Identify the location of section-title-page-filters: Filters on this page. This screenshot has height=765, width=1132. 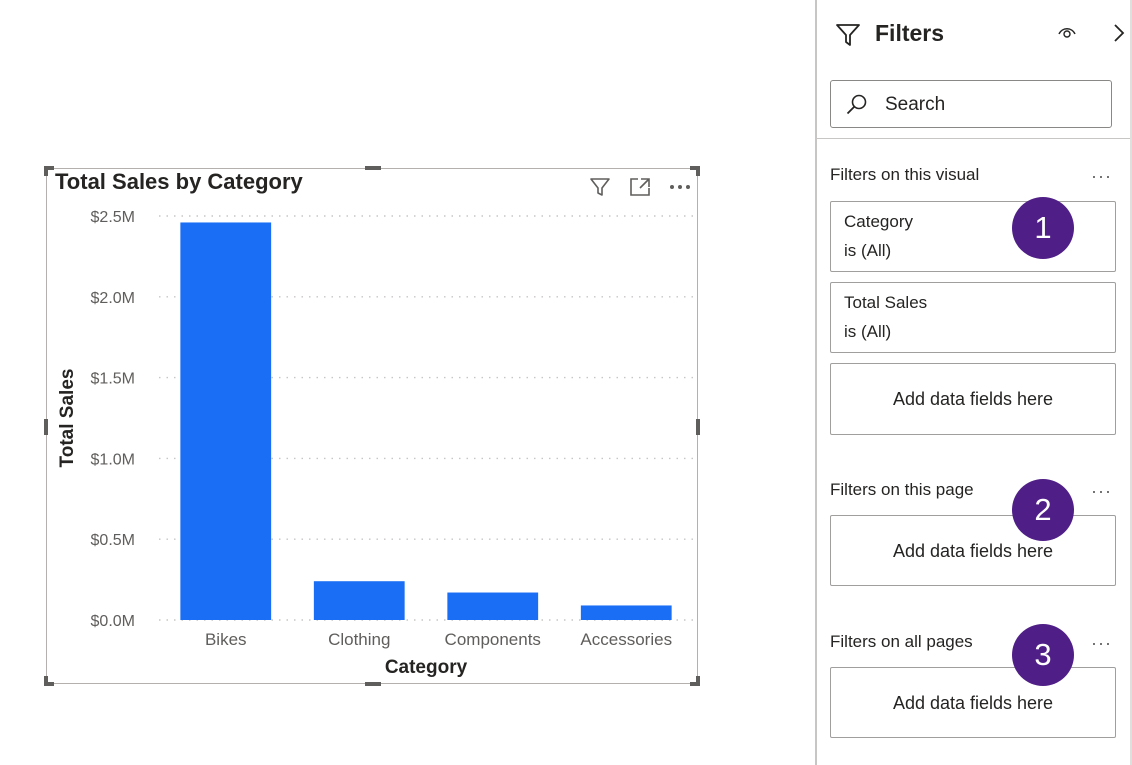
(902, 489).